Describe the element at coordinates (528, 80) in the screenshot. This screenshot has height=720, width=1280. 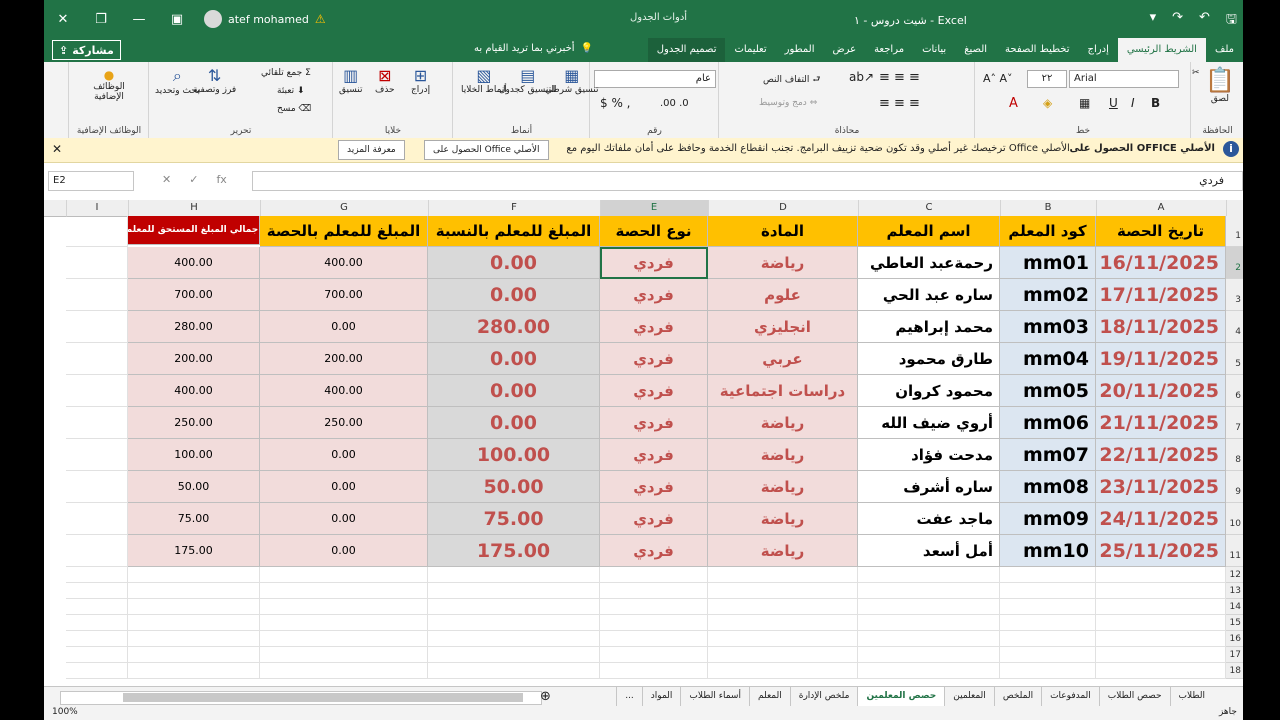
I see `format-as-table-button: ▤ التنسيق كجدول` at that location.